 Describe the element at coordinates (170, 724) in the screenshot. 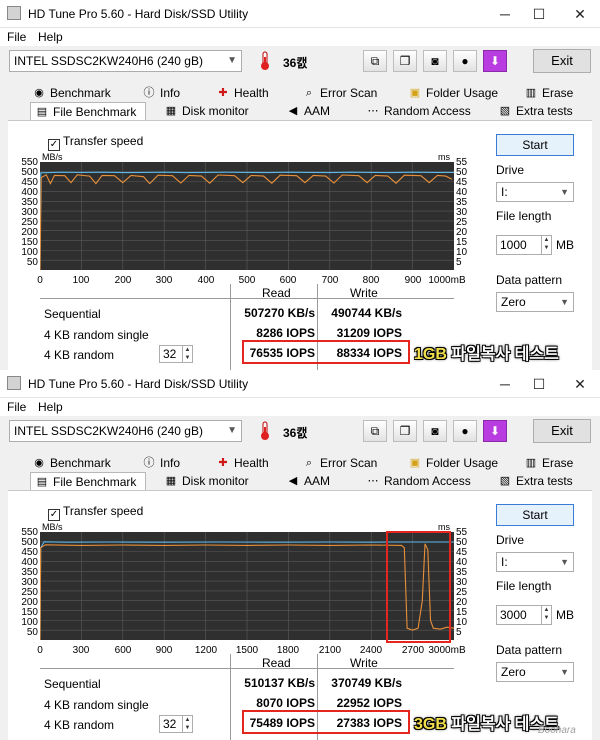

I see `queue-depth-value: 32` at that location.